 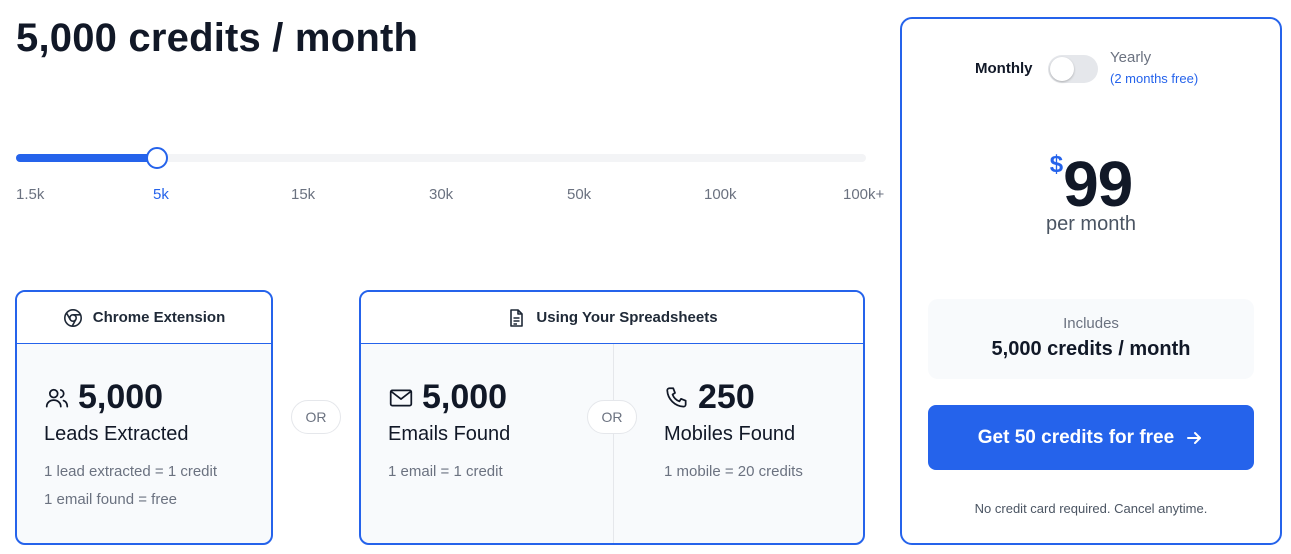 What do you see at coordinates (1091, 508) in the screenshot?
I see `fine-print: No credit card required. Cancel anytime.` at bounding box center [1091, 508].